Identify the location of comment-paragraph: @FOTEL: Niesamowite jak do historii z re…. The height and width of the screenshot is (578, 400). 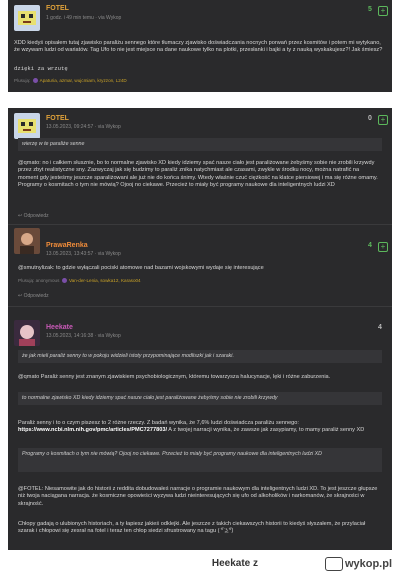
(198, 496).